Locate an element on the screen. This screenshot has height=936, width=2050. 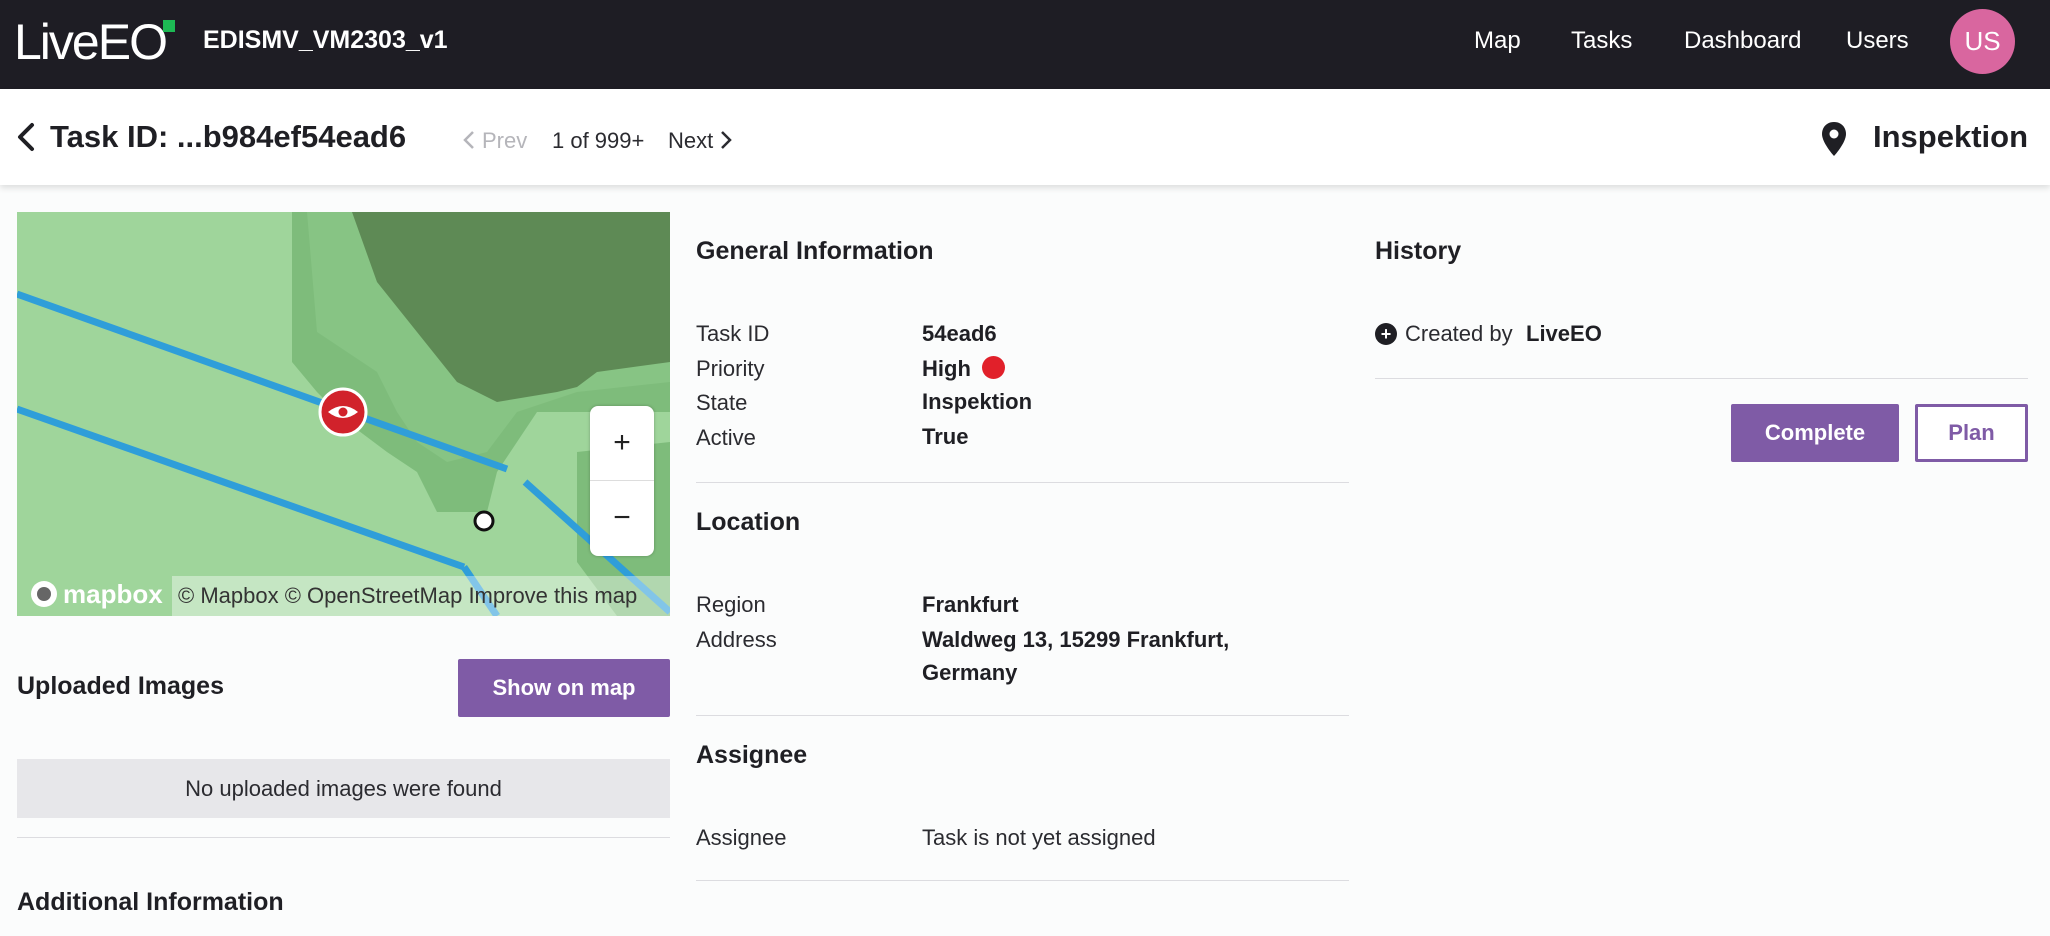
location-pin-icon is located at coordinates (1834, 139).